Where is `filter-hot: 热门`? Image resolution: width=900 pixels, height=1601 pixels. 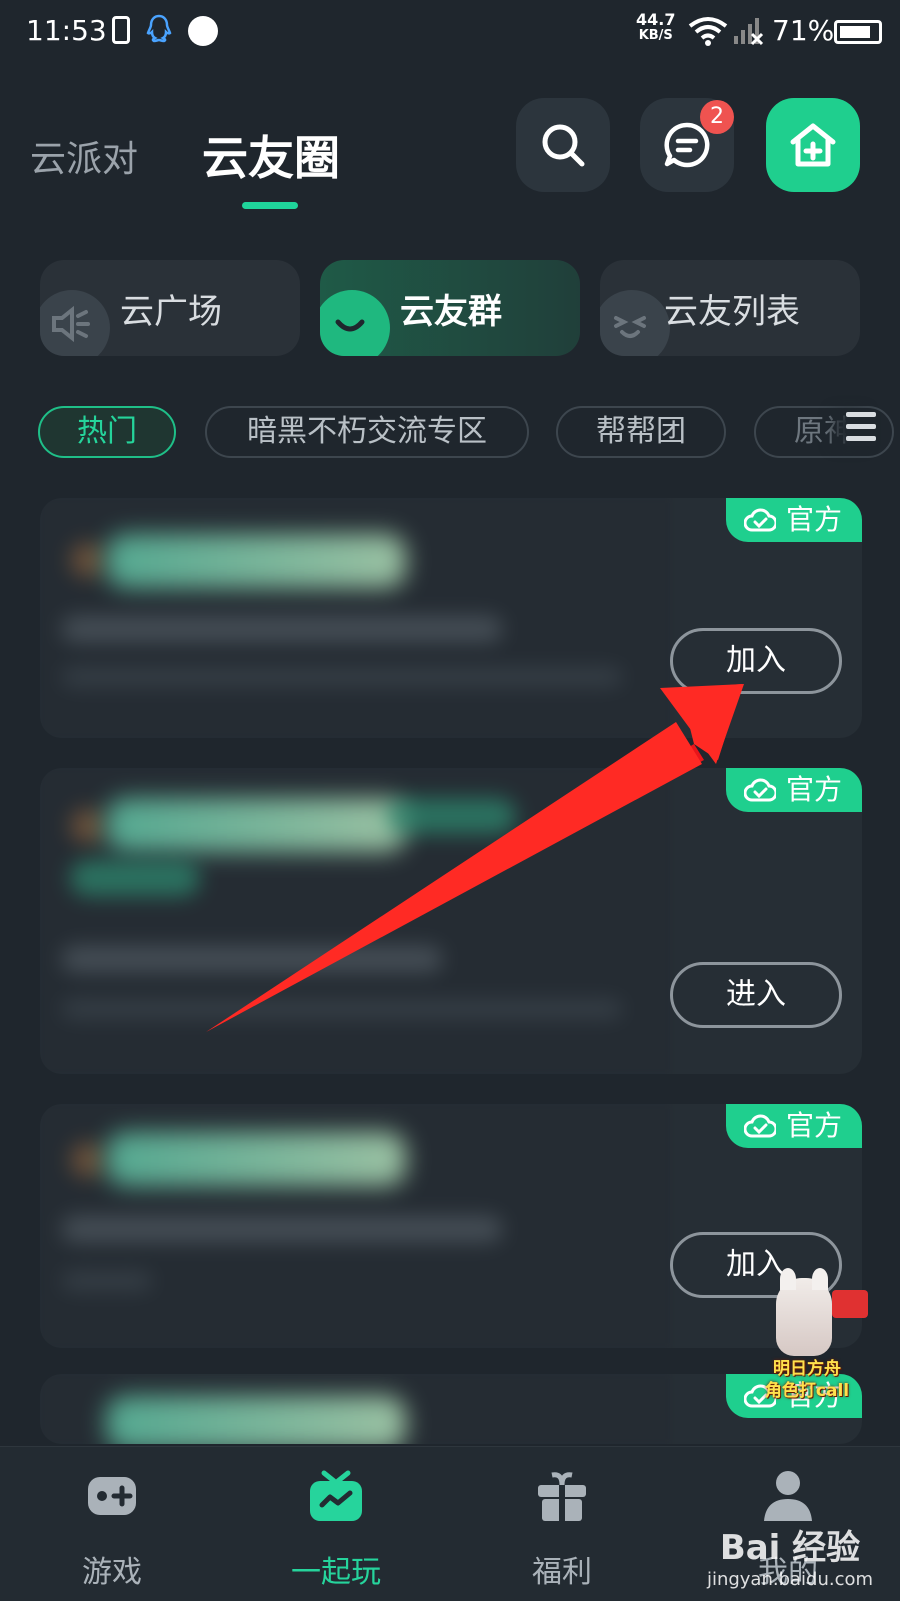
filter-hot: 热门 is located at coordinates (107, 432).